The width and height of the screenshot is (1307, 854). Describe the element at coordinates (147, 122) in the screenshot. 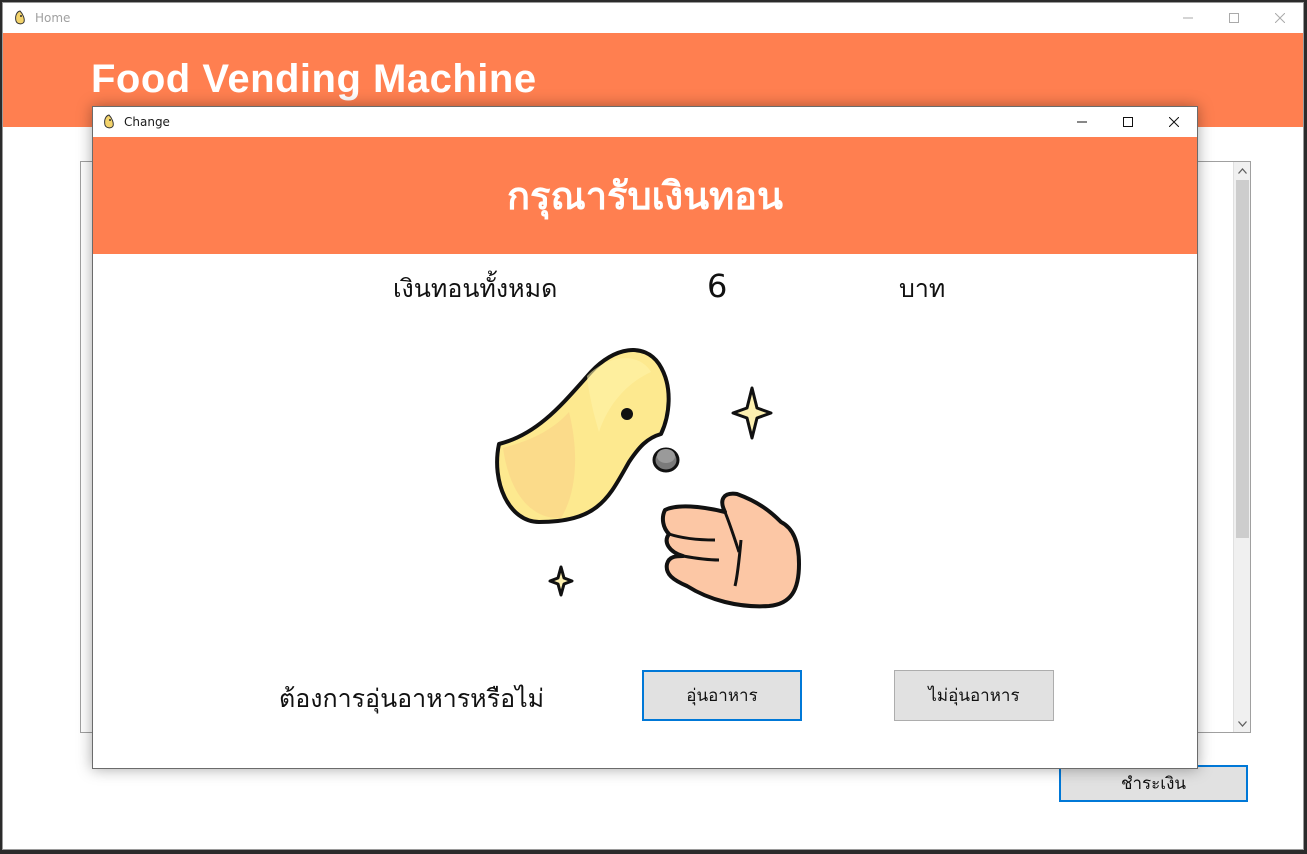

I see `dialog-window-title: Change` at that location.